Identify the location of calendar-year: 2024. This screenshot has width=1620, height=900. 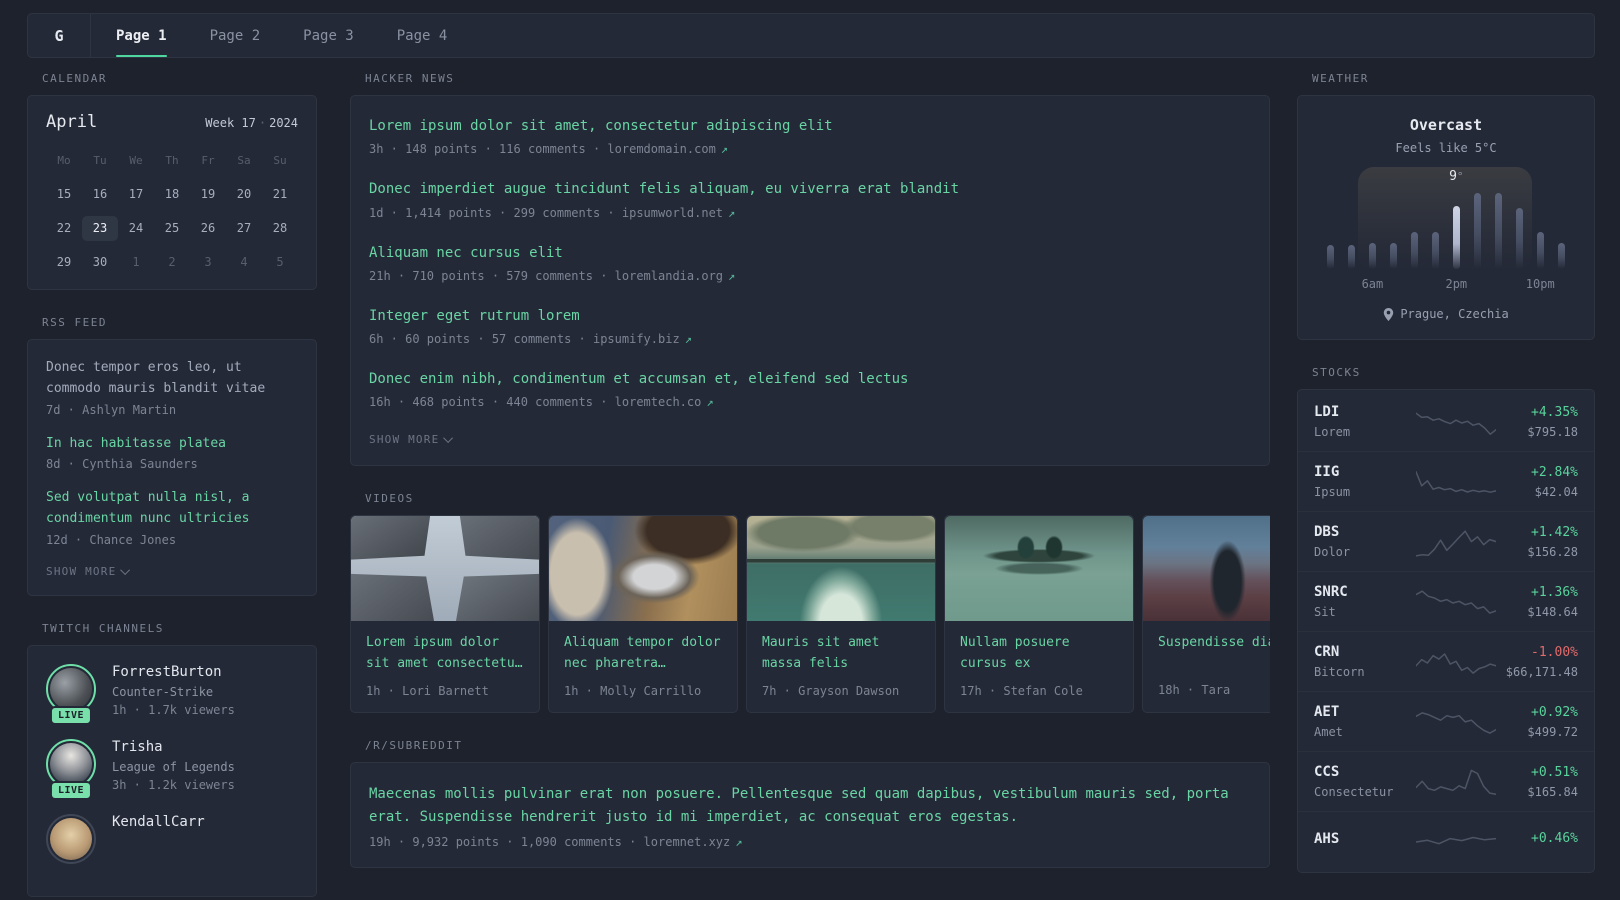
(283, 123).